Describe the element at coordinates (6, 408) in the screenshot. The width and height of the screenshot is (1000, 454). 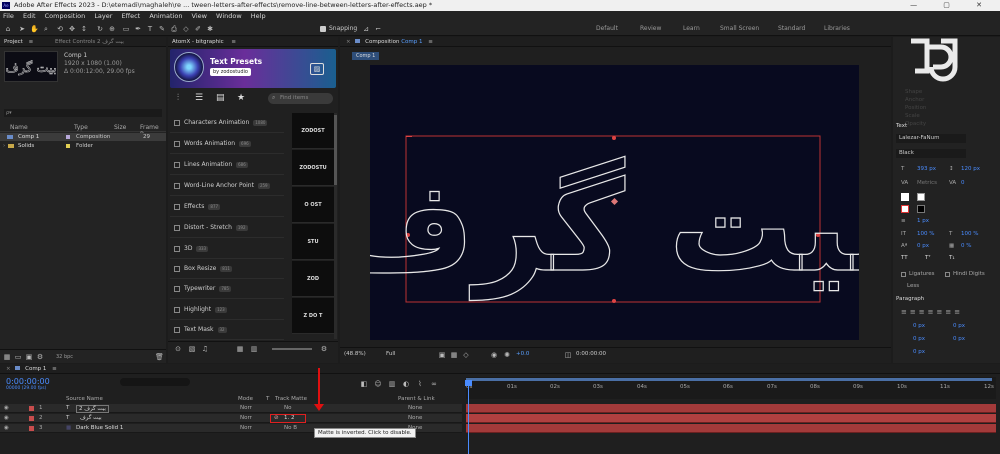
I see `visibility-eye-icon: ◉` at that location.